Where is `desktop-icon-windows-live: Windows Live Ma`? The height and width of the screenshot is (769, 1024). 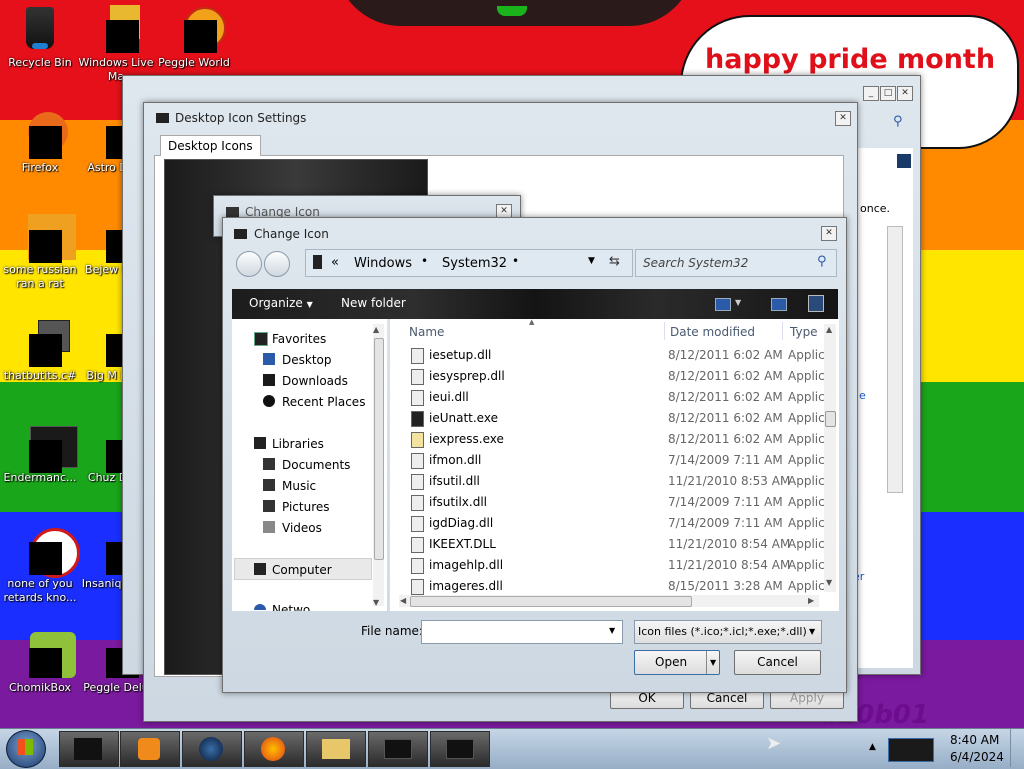
desktop-icon-windows-live: Windows Live Ma is located at coordinates (116, 44).